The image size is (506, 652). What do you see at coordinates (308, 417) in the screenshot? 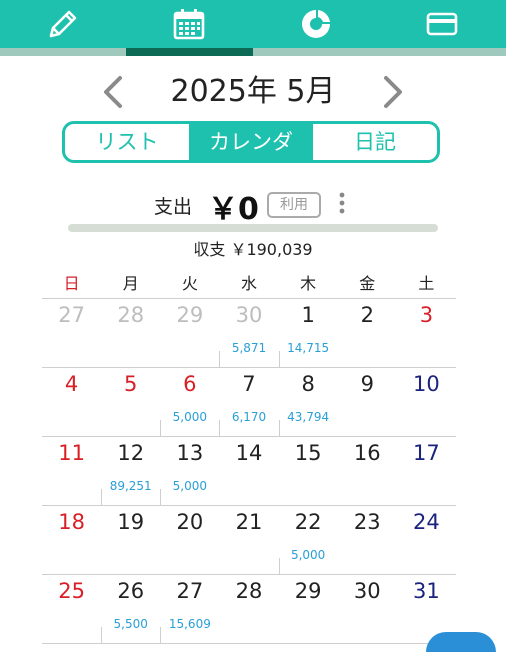
I see `day-amount: 43,794` at bounding box center [308, 417].